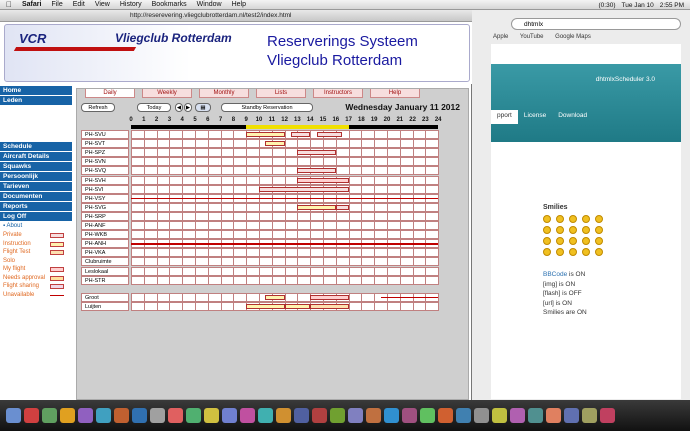 This screenshot has width=690, height=431. What do you see at coordinates (504, 117) in the screenshot?
I see `tab-support: pport` at bounding box center [504, 117].